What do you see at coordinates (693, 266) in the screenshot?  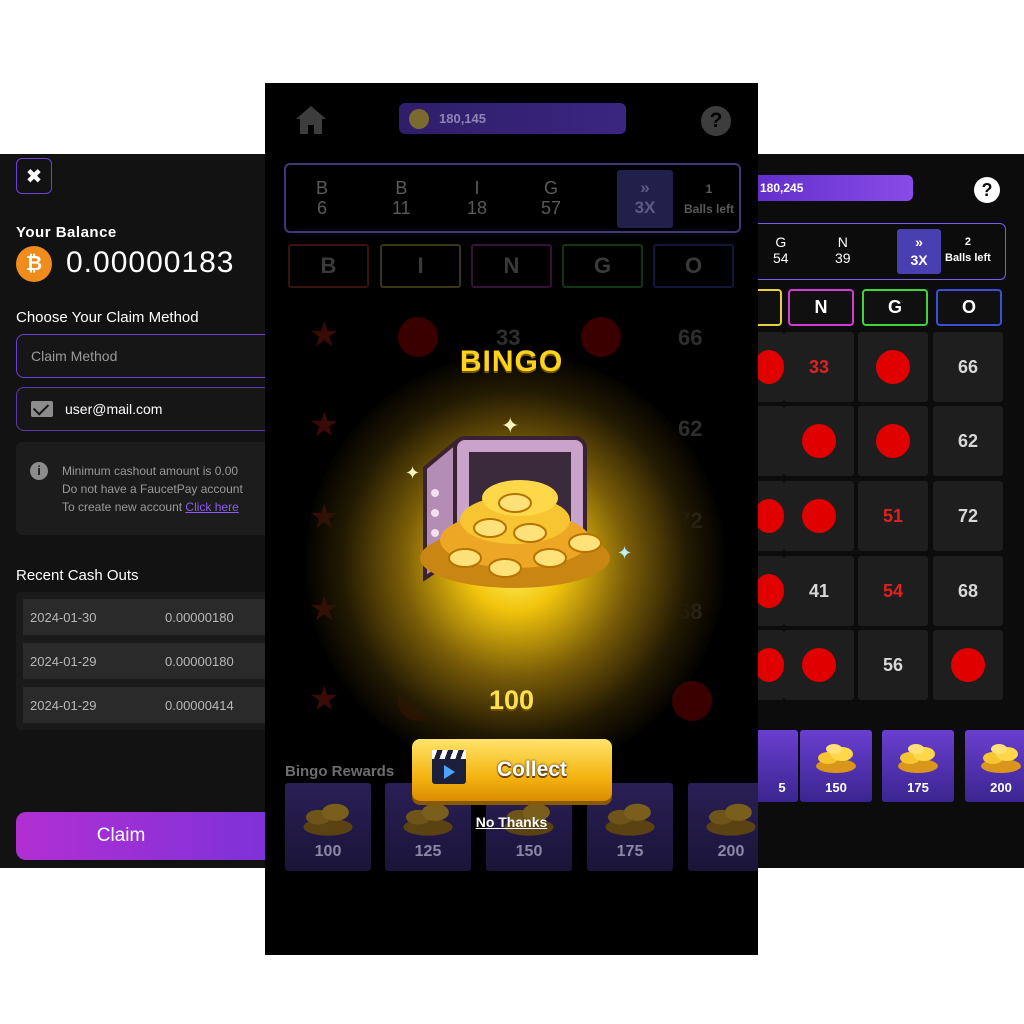 I see `header-o: O` at bounding box center [693, 266].